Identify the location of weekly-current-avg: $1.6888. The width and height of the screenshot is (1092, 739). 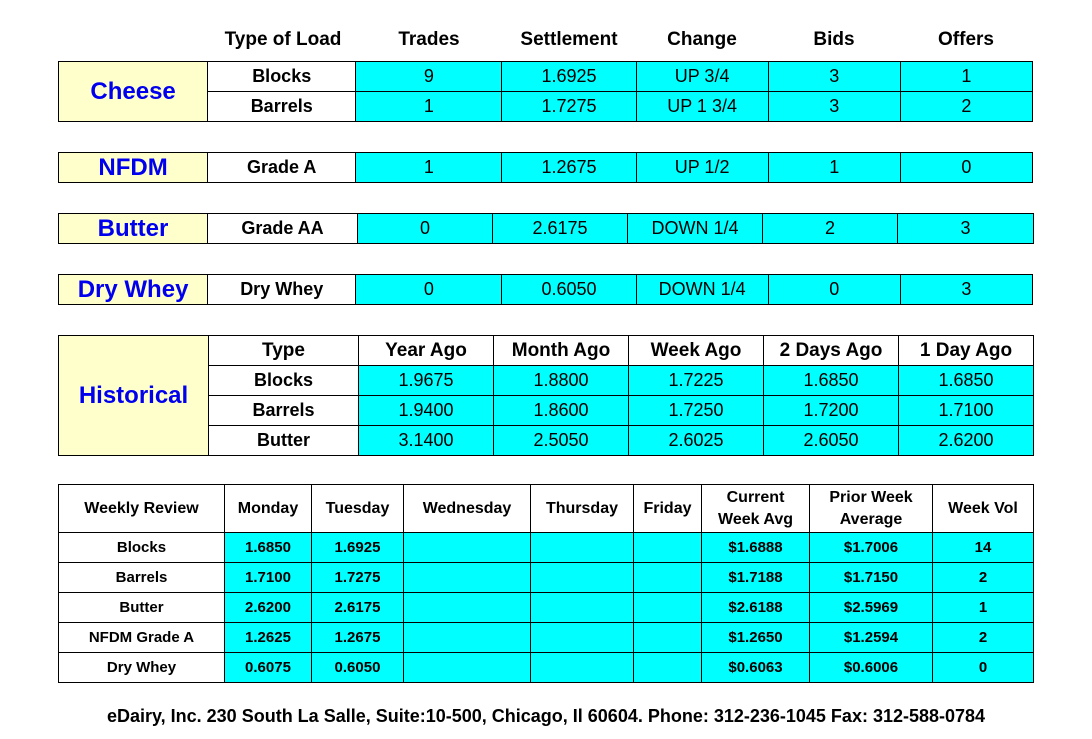
(755, 547).